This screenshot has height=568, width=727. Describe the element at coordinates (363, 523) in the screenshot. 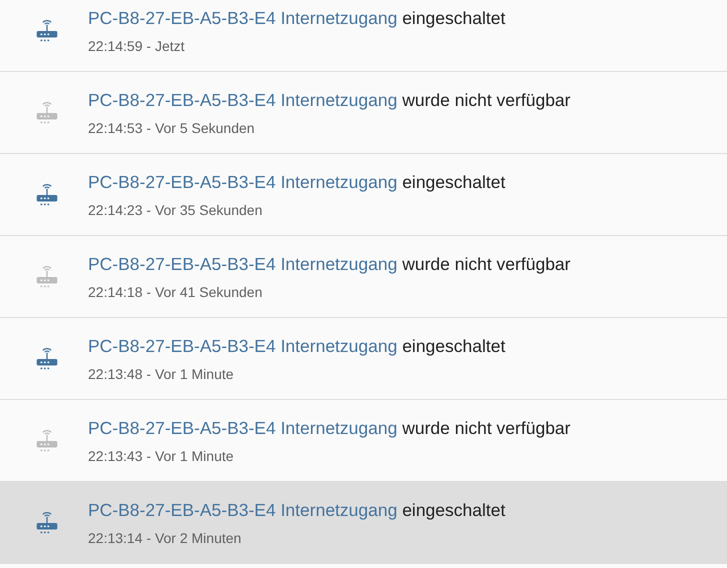

I see `log-entry: PC-B8-27-EB-A5-B3-E4 Internetzugang eingeschaltet 22:13:14 - Vor 2 Minuten` at that location.